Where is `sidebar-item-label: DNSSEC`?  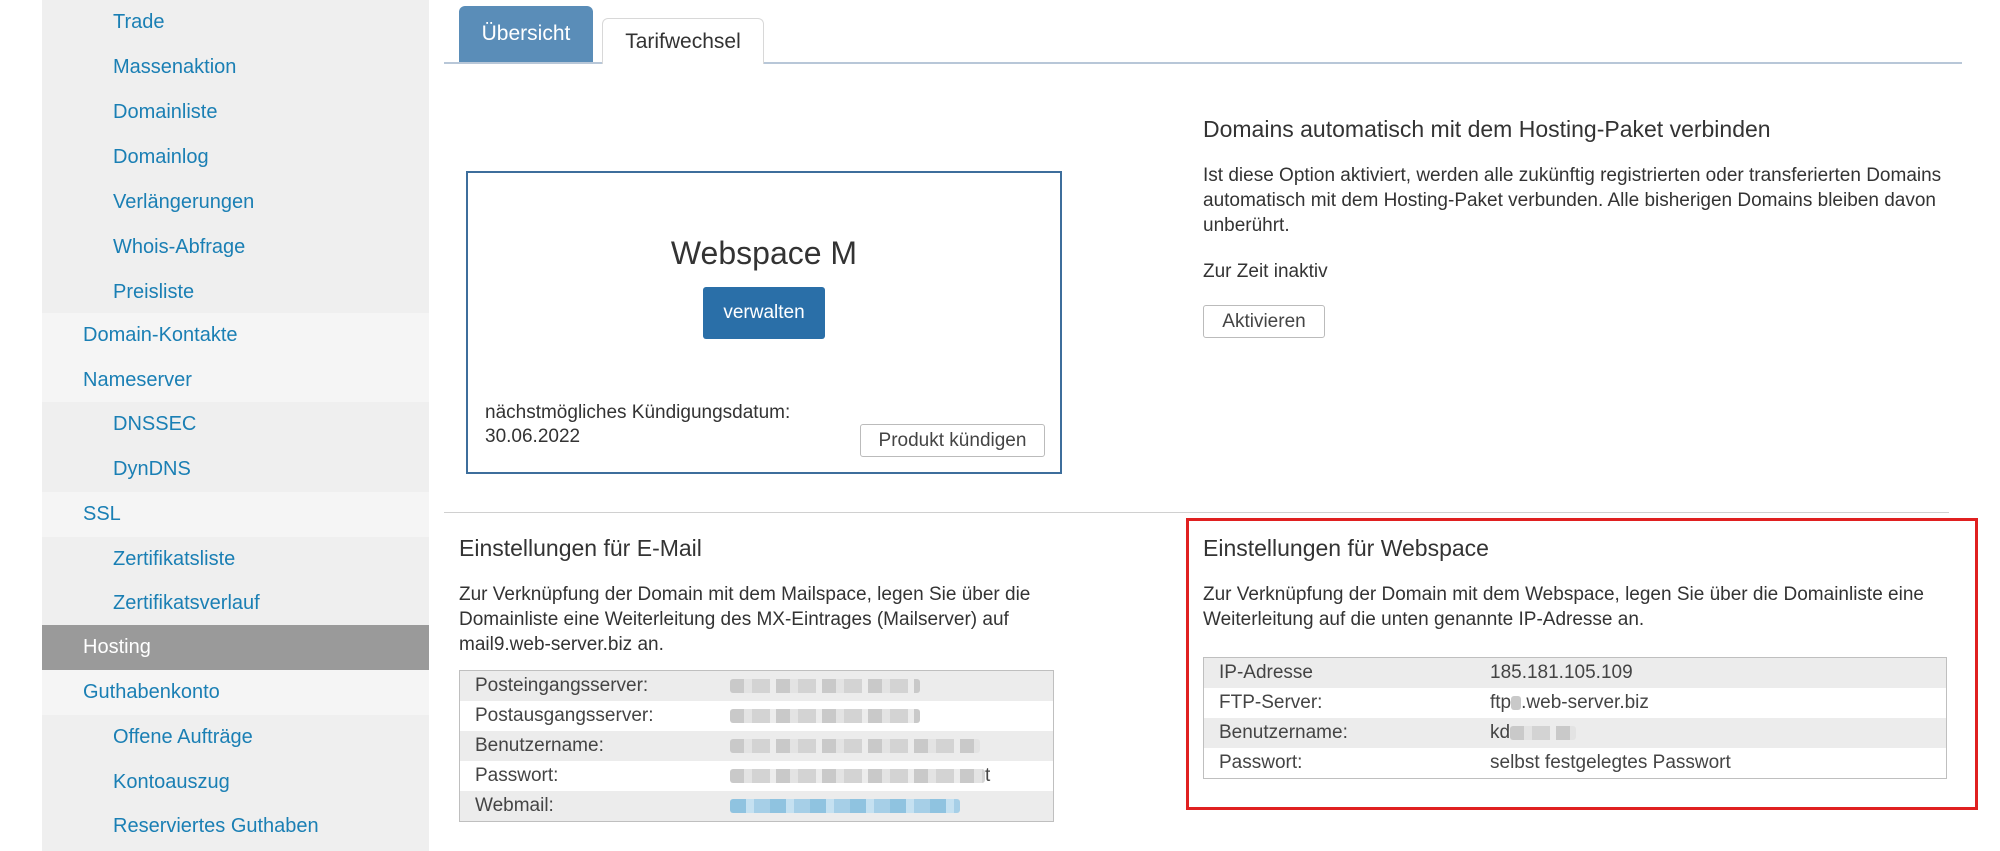
sidebar-item-label: DNSSEC is located at coordinates (155, 424).